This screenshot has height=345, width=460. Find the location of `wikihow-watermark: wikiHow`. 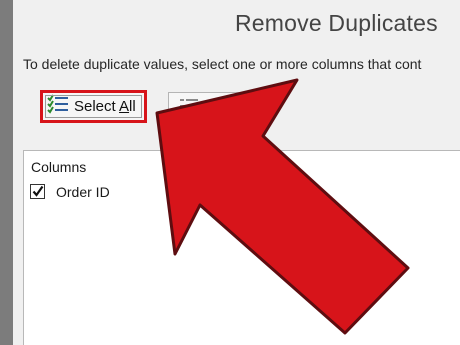

wikihow-watermark: wikiHow is located at coordinates (422, 330).